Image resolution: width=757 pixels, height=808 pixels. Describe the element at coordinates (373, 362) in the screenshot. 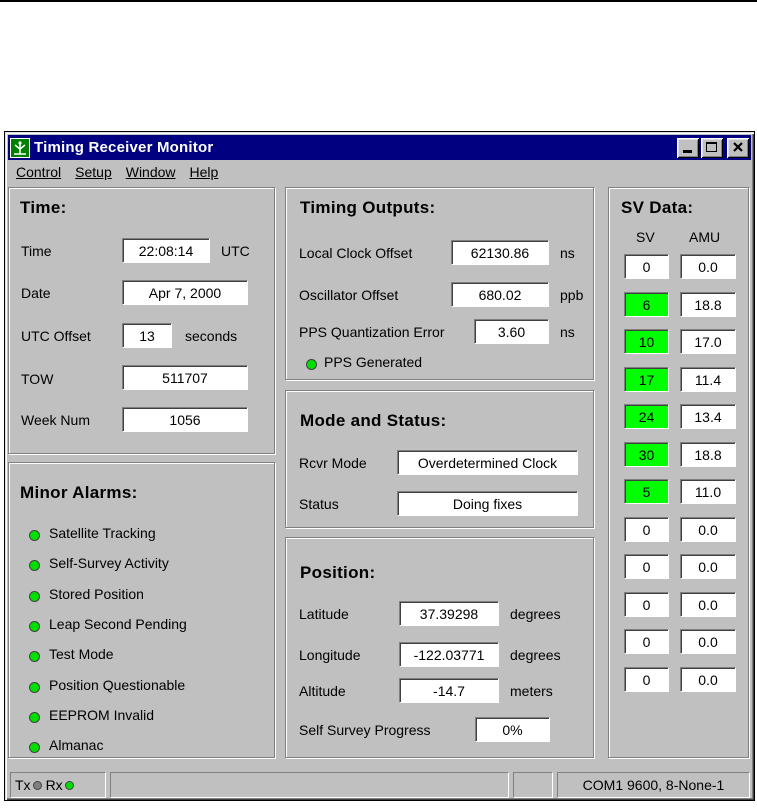

I see `pps-generated-label: PPS Generated` at that location.